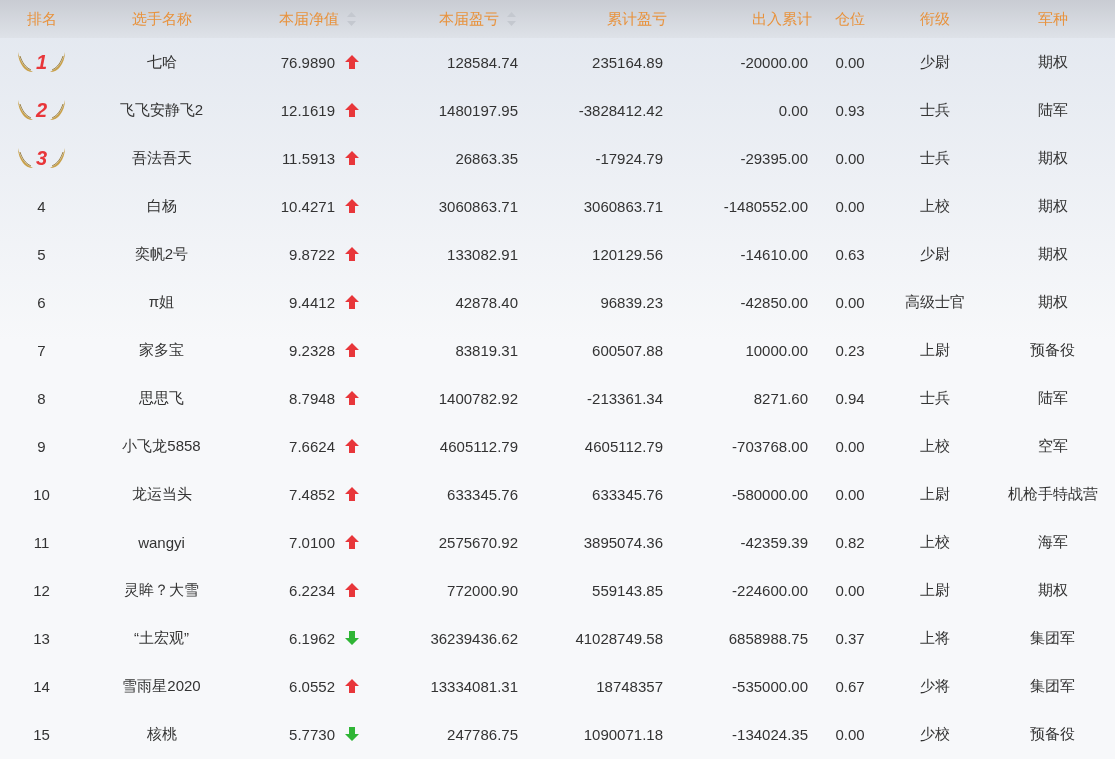 Image resolution: width=1115 pixels, height=759 pixels. What do you see at coordinates (312, 686) in the screenshot?
I see `net-value: 6.0552` at bounding box center [312, 686].